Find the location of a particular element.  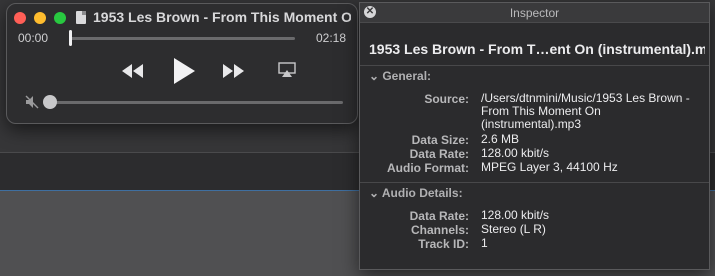

window-close-button is located at coordinates (20, 18).